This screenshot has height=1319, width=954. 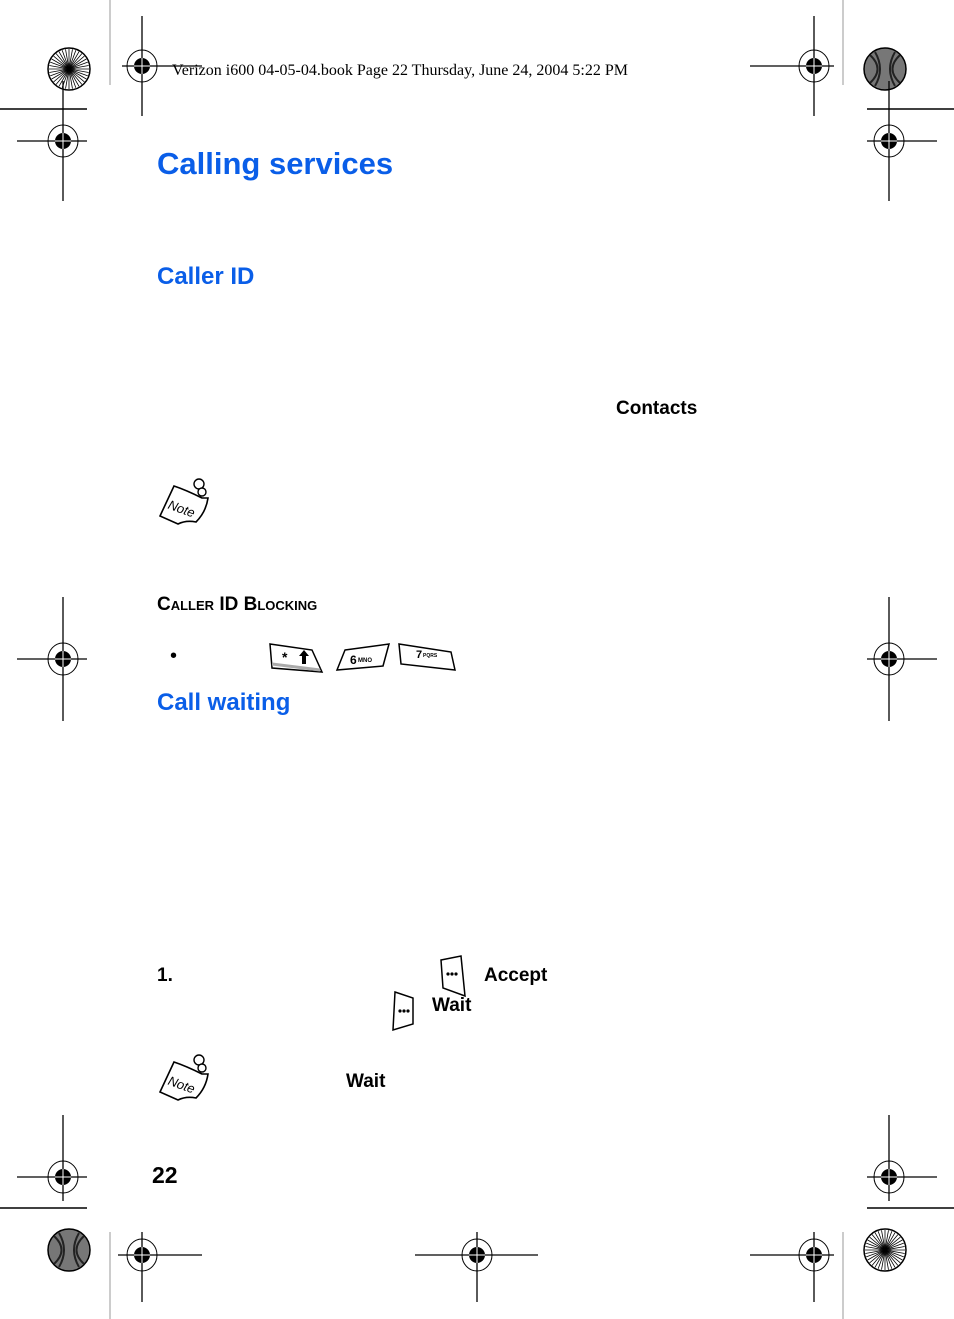 I want to click on subsection-heading-caller-id-blocking: Caller ID Blocking, so click(x=237, y=604).